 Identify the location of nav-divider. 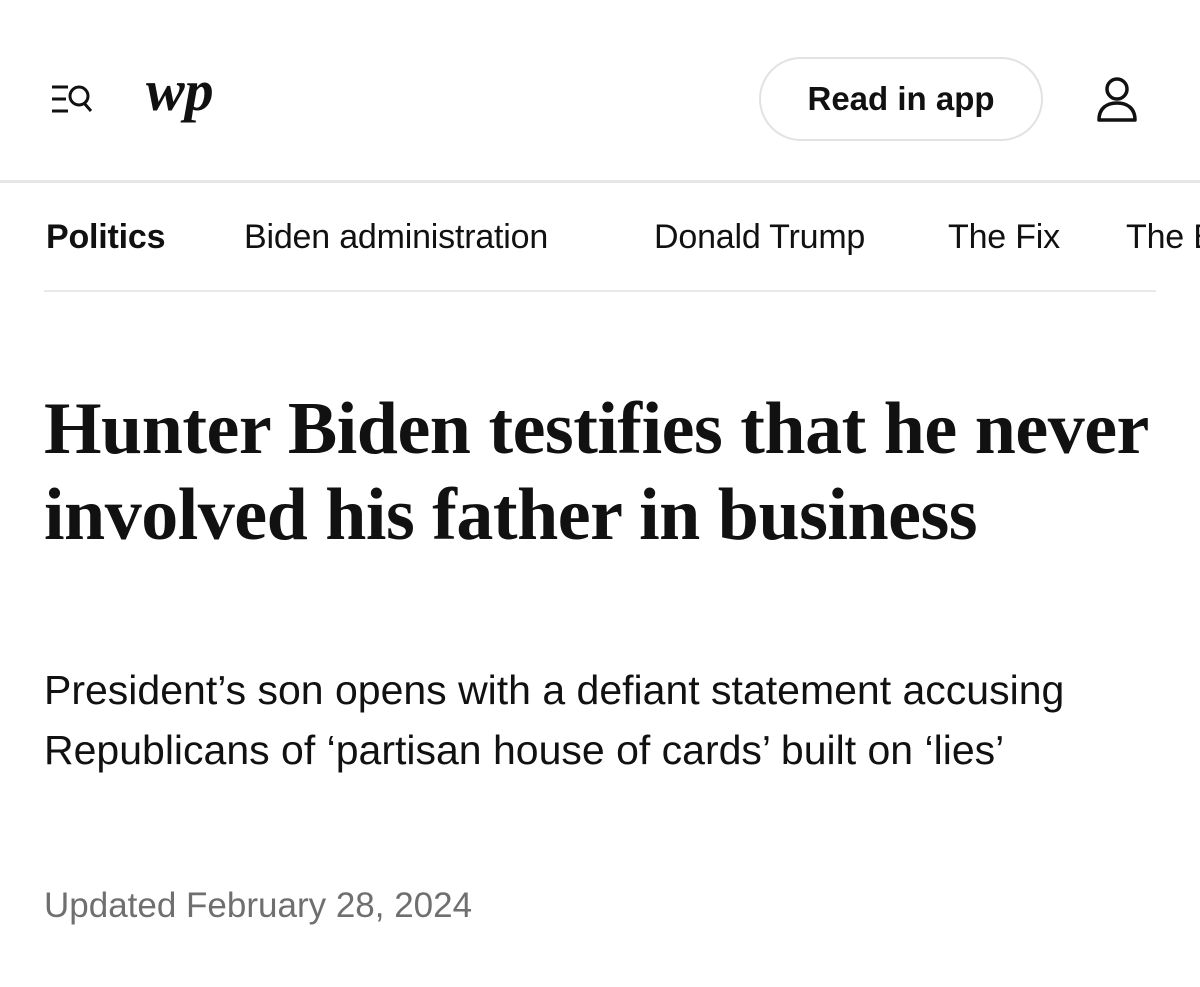
(600, 291).